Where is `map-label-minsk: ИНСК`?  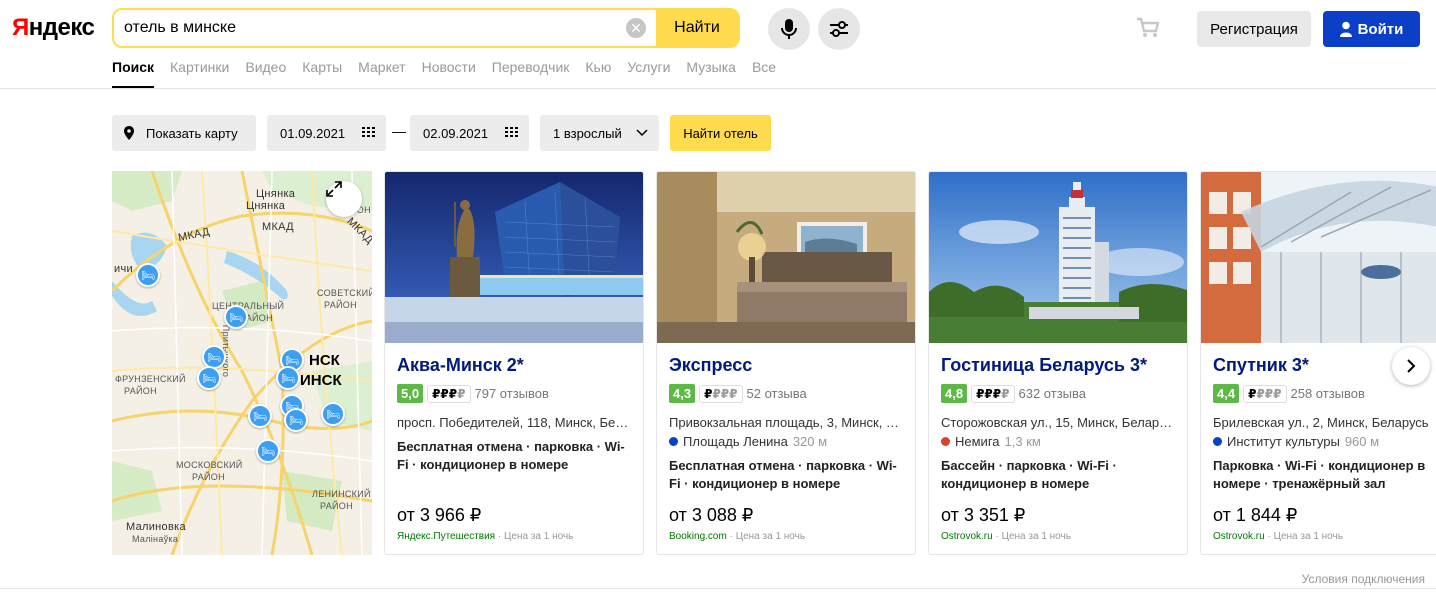 map-label-minsk: ИНСК is located at coordinates (321, 380).